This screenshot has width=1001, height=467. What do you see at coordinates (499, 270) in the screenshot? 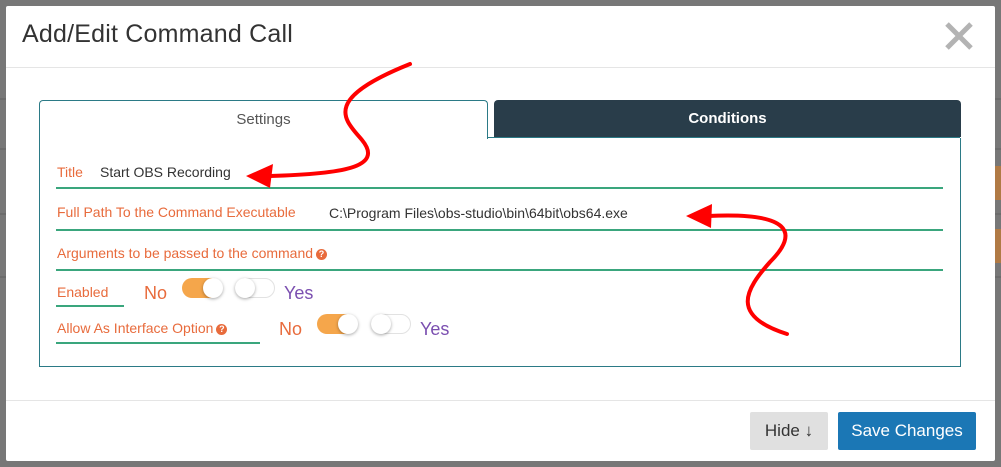
I see `arguments-underline` at bounding box center [499, 270].